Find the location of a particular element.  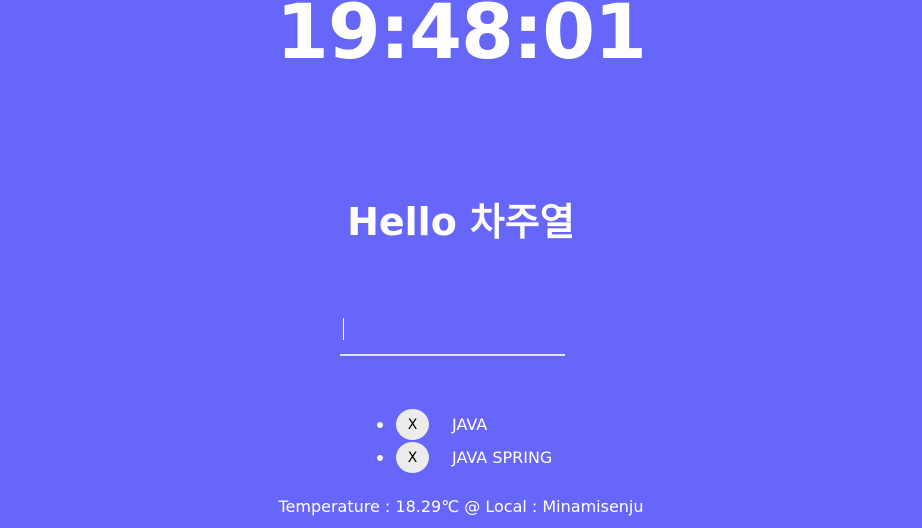

todo-item: X JAVA is located at coordinates (462, 424).